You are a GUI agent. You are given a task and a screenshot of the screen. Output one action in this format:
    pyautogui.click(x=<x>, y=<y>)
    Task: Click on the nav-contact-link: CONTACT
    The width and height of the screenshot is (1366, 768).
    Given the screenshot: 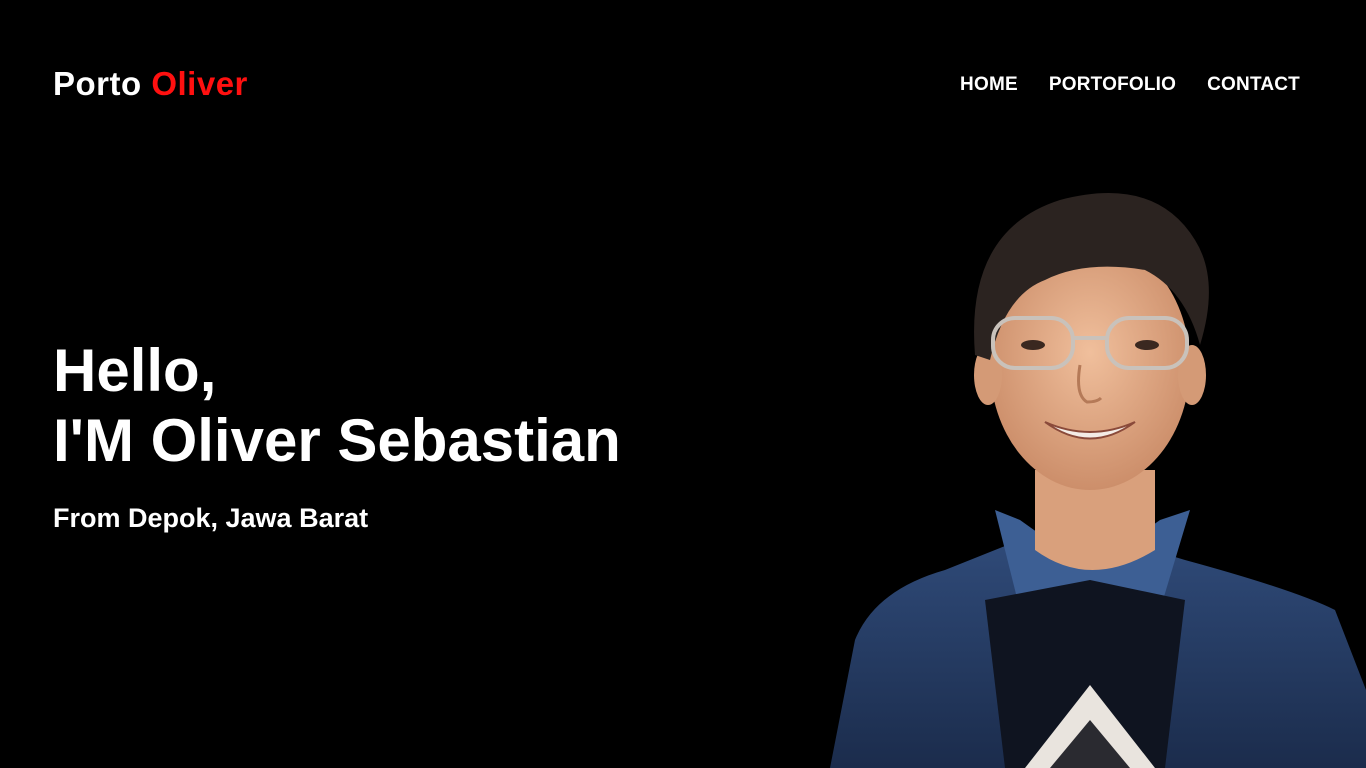 What is the action you would take?
    pyautogui.click(x=1253, y=85)
    